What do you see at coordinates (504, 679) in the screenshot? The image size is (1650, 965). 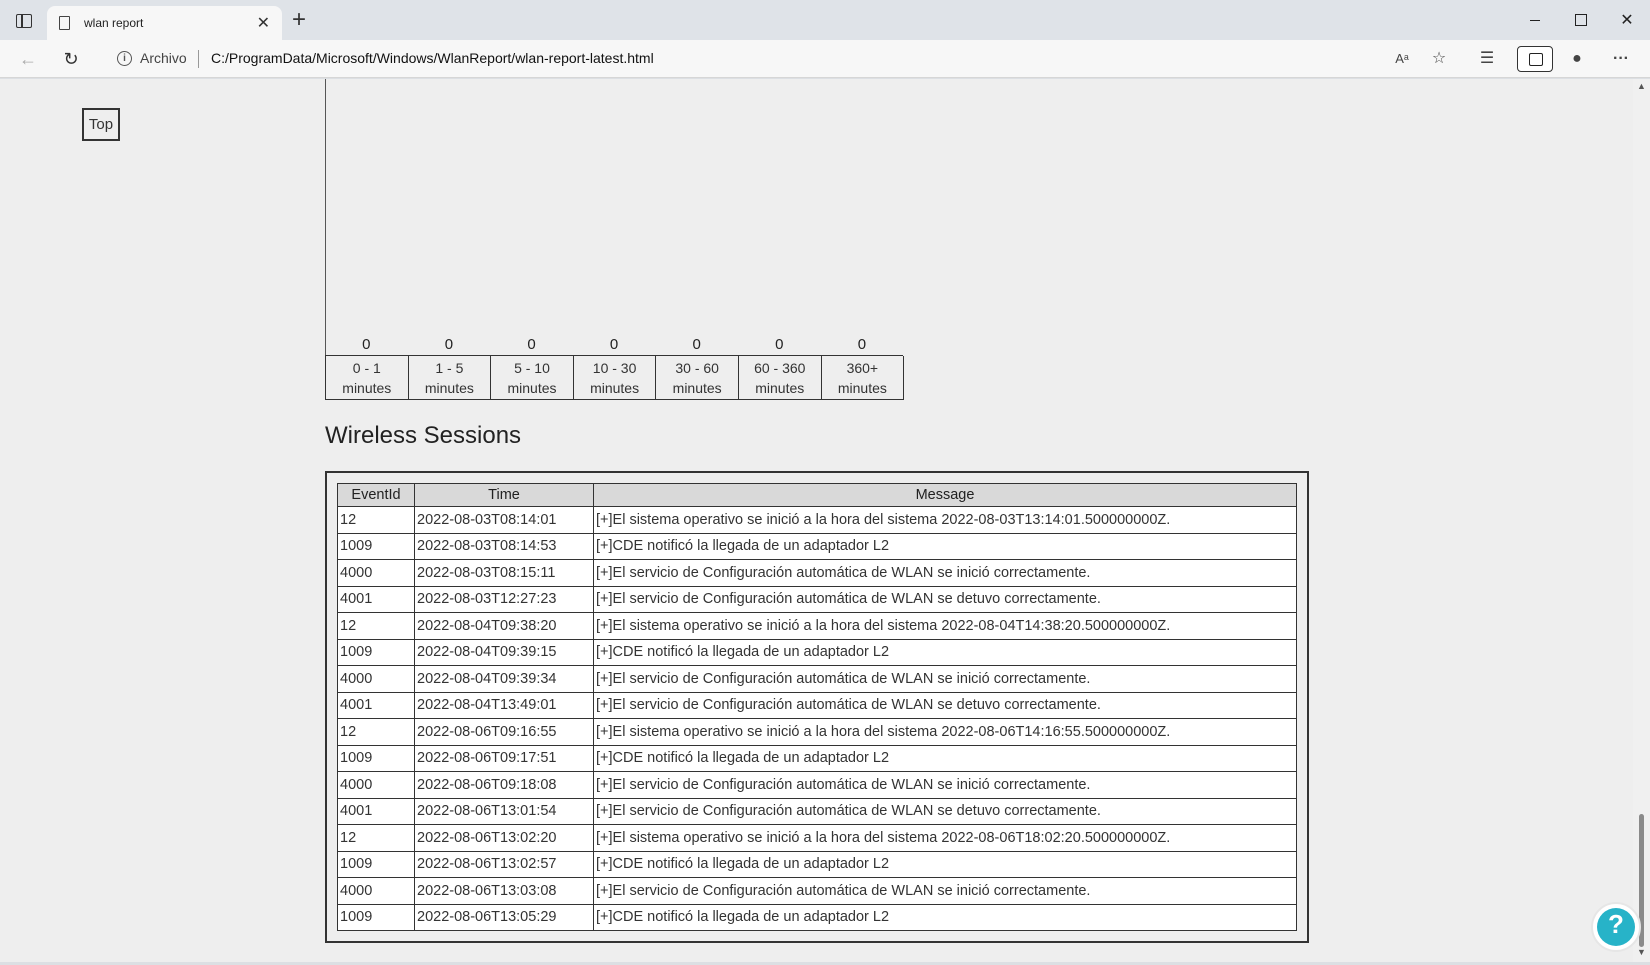 I see `time-cell: 2022-08-04T09:39:34` at bounding box center [504, 679].